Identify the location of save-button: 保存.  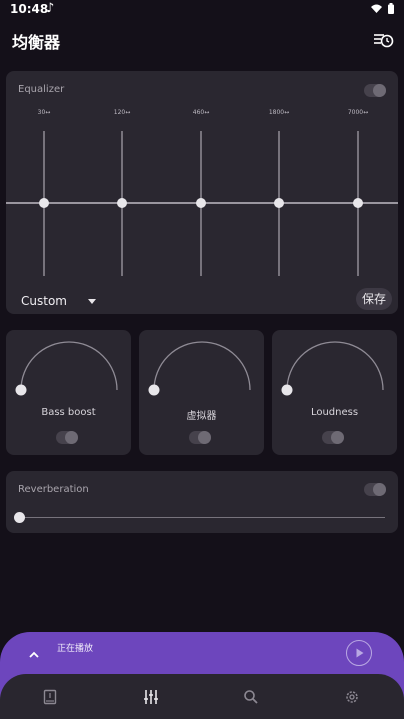
(374, 299).